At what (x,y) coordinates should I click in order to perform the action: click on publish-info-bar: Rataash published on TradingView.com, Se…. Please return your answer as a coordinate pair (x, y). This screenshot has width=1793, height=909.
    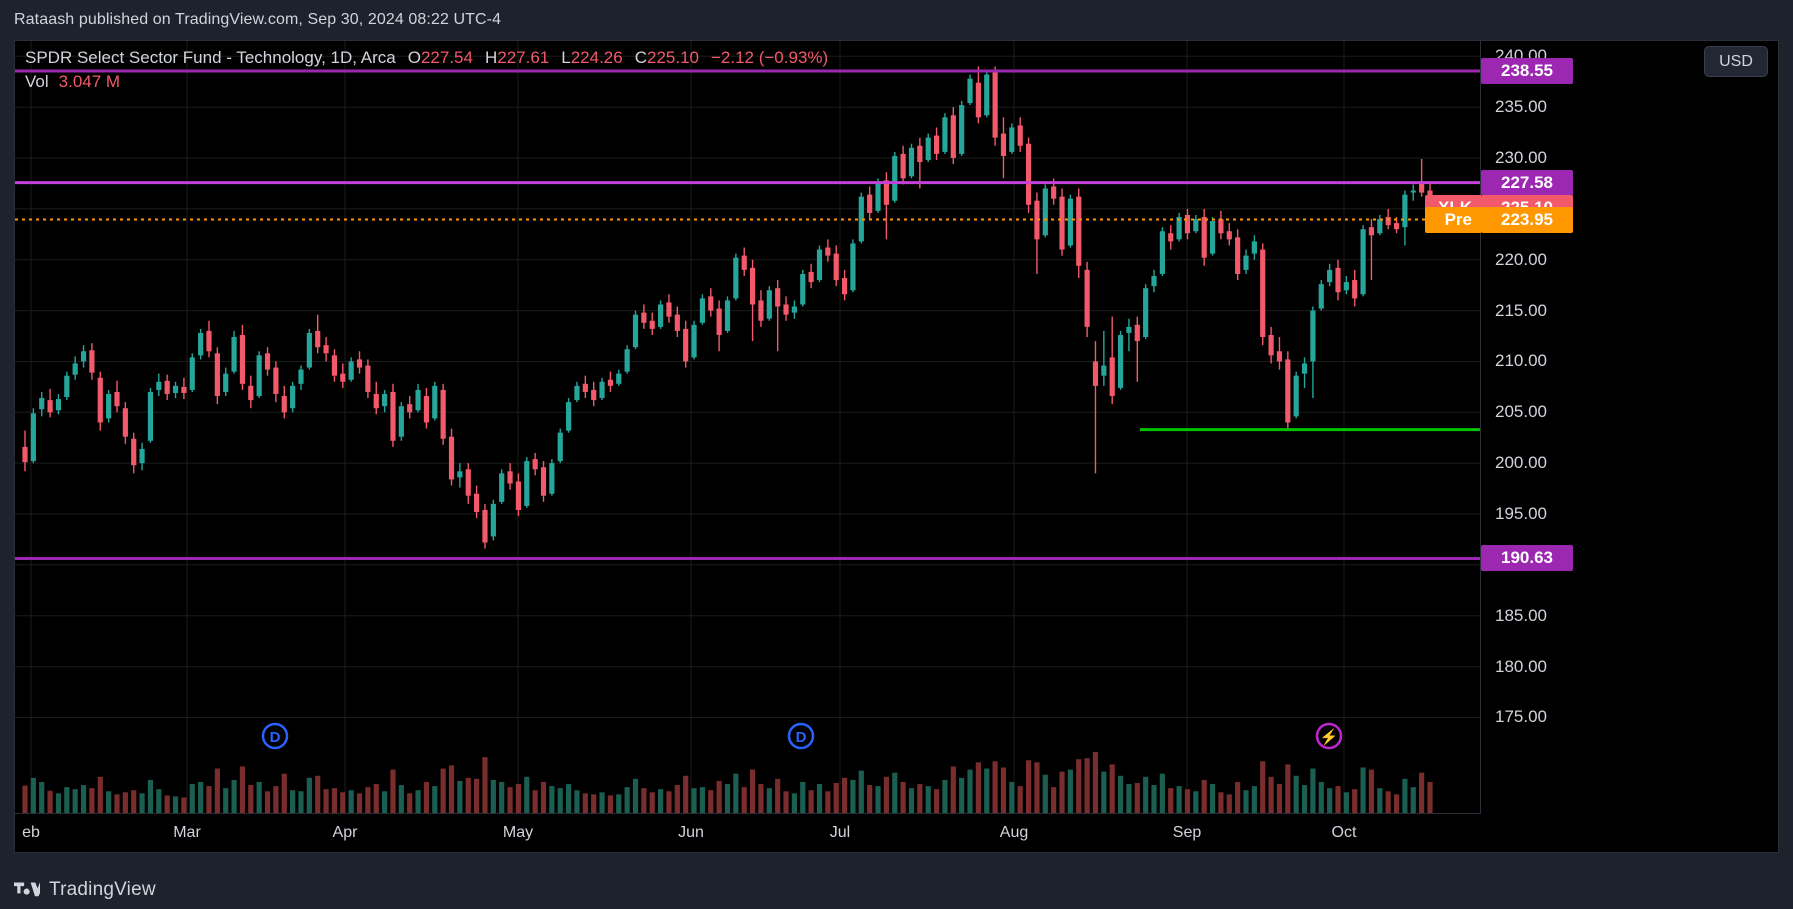
    Looking at the image, I should click on (896, 20).